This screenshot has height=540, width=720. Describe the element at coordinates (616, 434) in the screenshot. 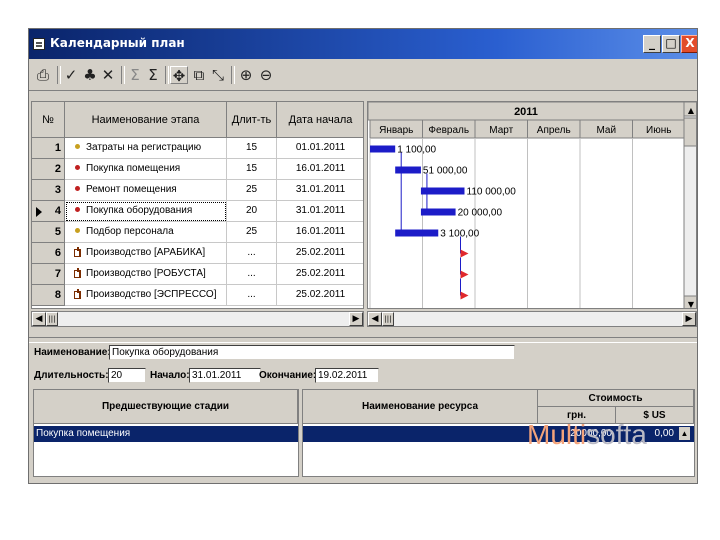

I see `logo-softa: softa` at that location.